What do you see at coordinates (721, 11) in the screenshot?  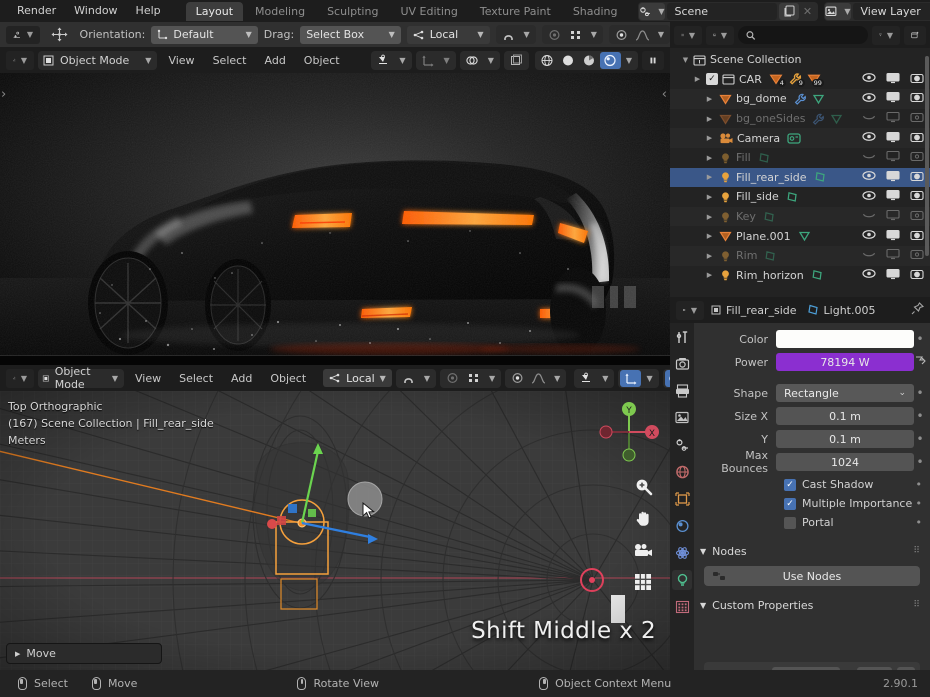 I see `scene-name: Scene` at bounding box center [721, 11].